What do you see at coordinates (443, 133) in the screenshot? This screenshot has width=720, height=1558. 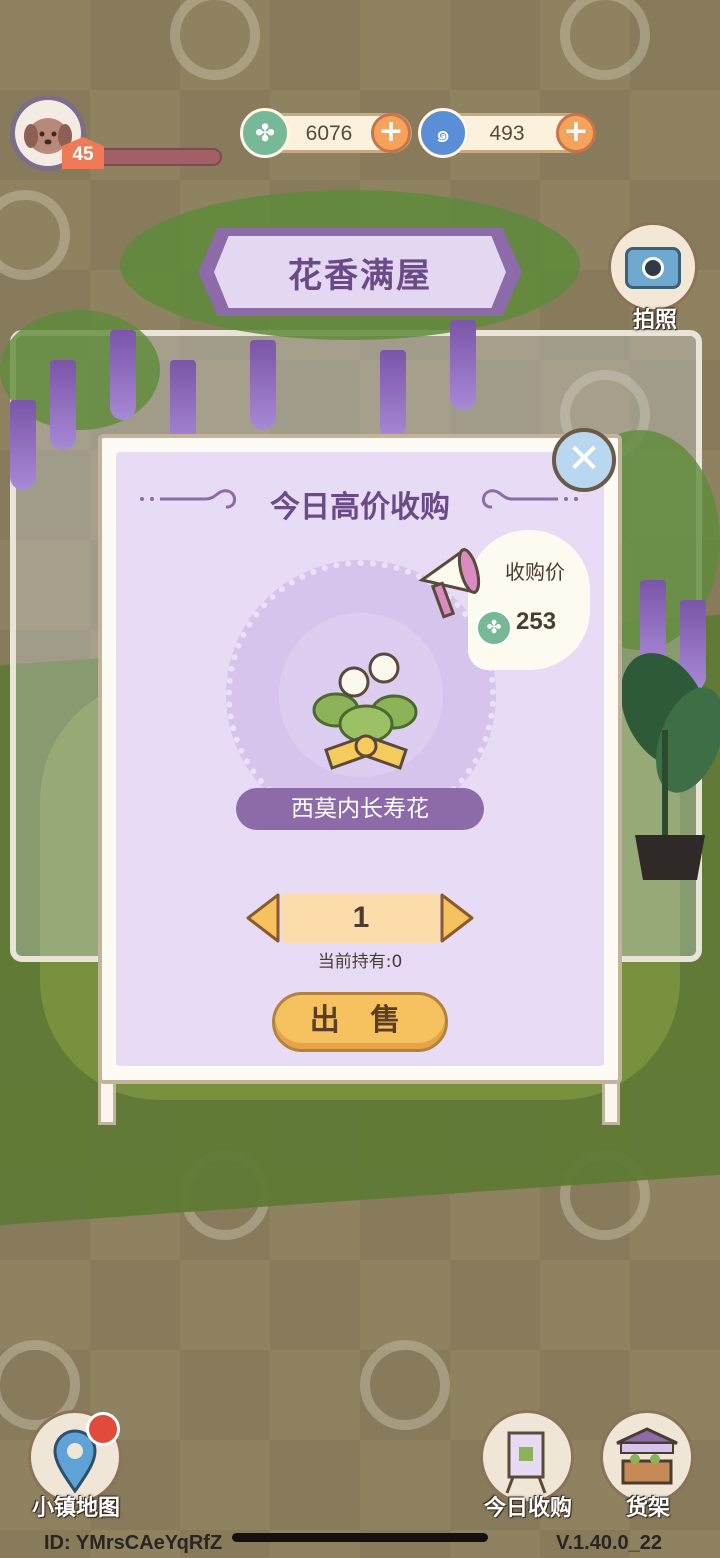 I see `swirl-gem-icon: ๑` at bounding box center [443, 133].